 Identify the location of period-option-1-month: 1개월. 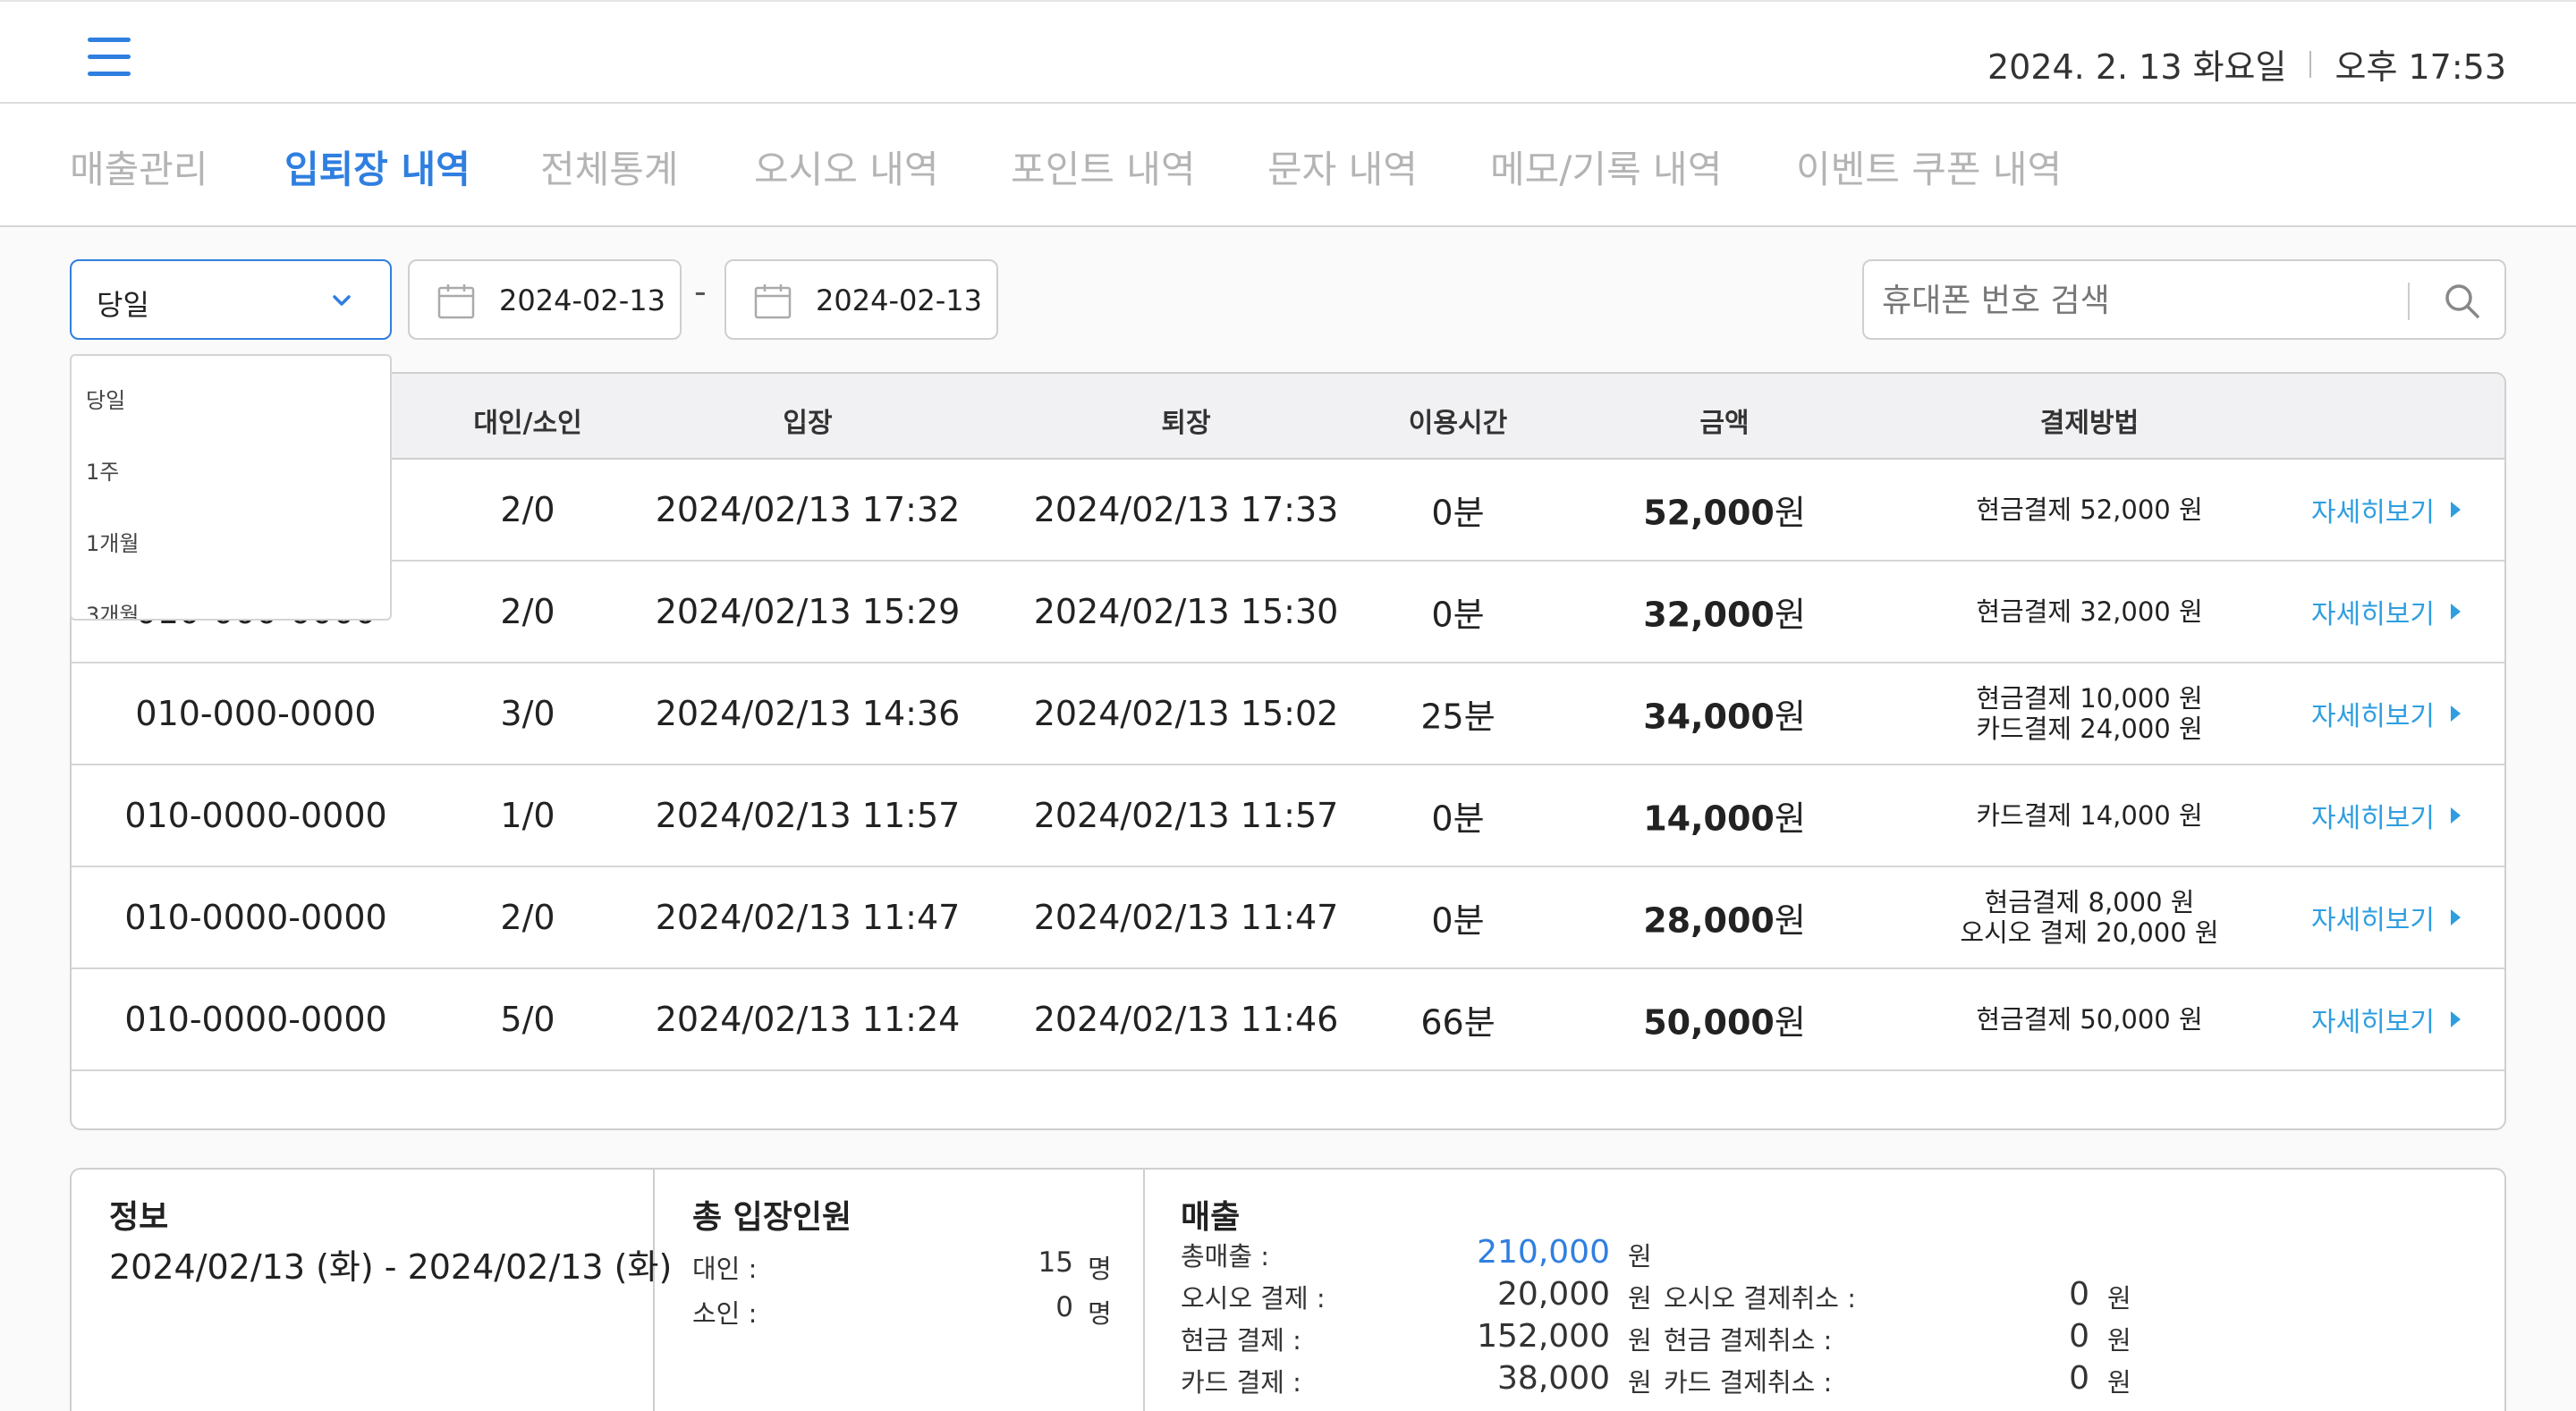
(112, 541).